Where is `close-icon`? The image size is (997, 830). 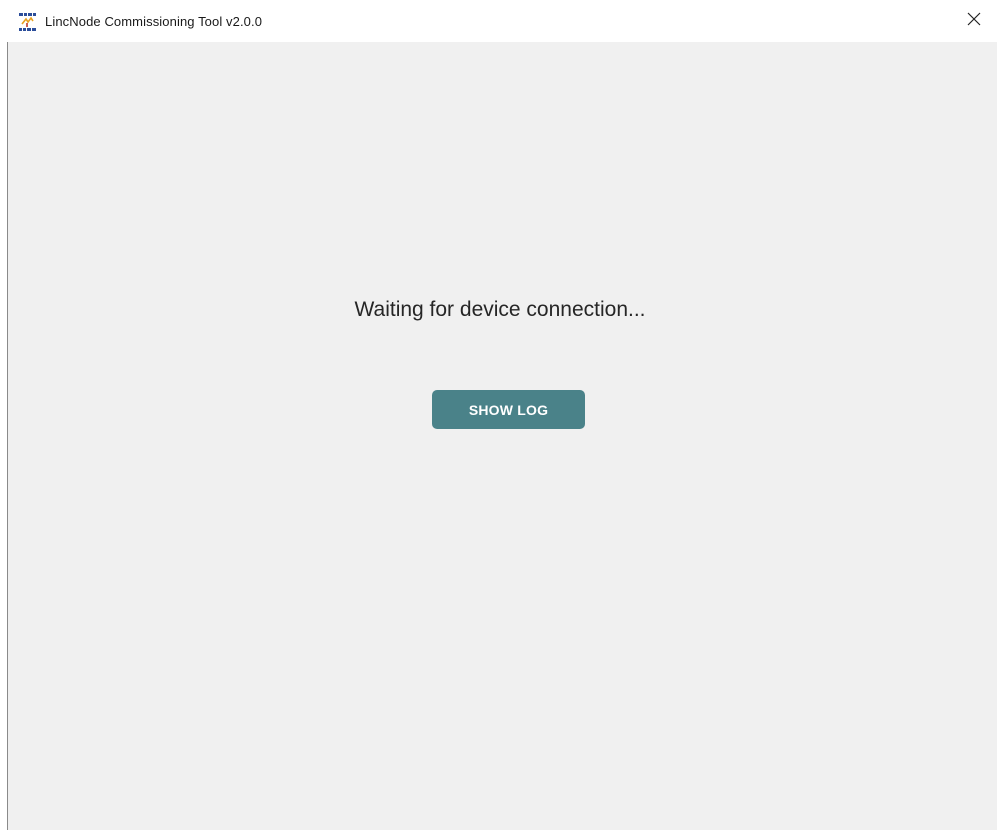 close-icon is located at coordinates (974, 21).